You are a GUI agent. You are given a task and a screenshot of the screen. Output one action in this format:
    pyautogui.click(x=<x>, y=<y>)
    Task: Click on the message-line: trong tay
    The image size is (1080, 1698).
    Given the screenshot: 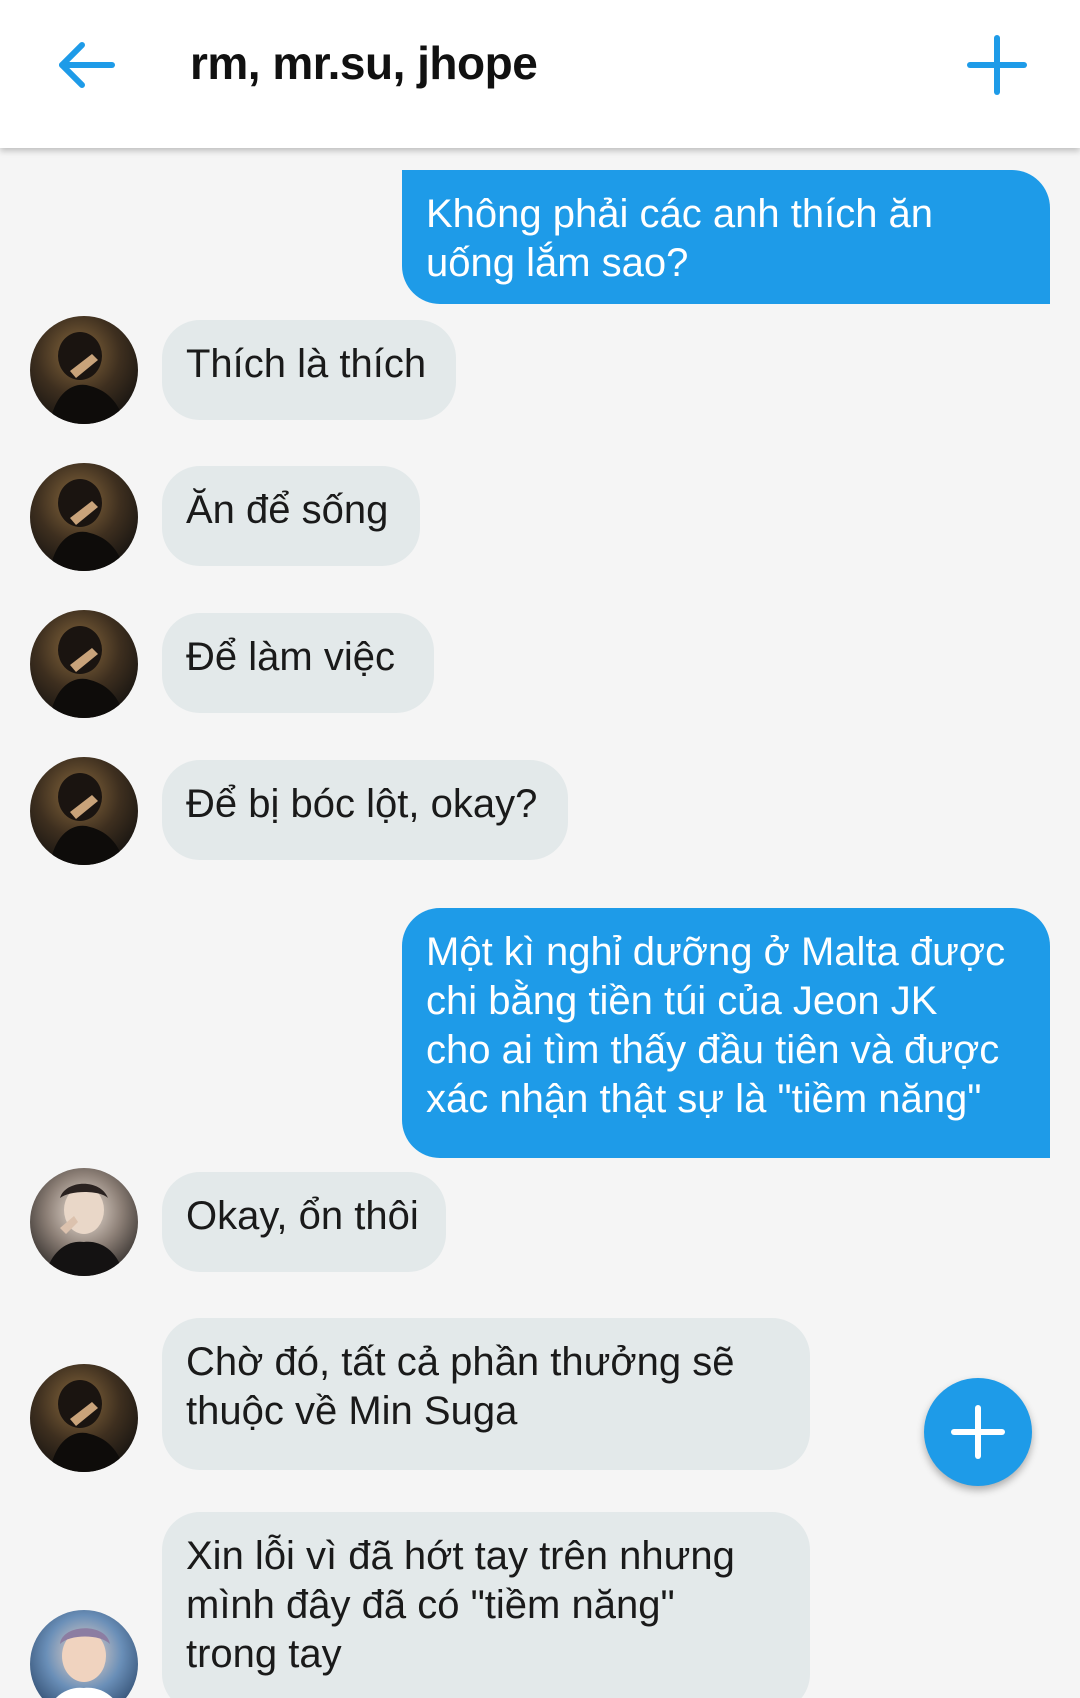 What is the action you would take?
    pyautogui.click(x=264, y=1654)
    